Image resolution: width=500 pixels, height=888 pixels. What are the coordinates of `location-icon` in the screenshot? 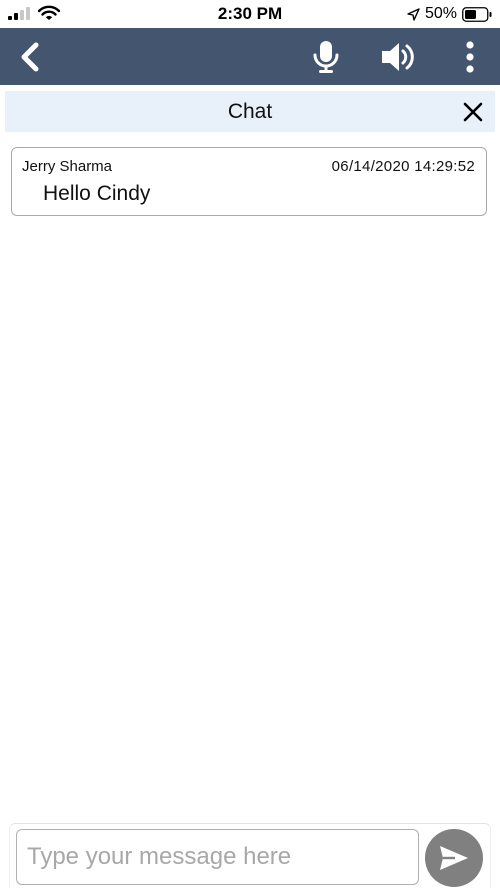 It's located at (413, 14).